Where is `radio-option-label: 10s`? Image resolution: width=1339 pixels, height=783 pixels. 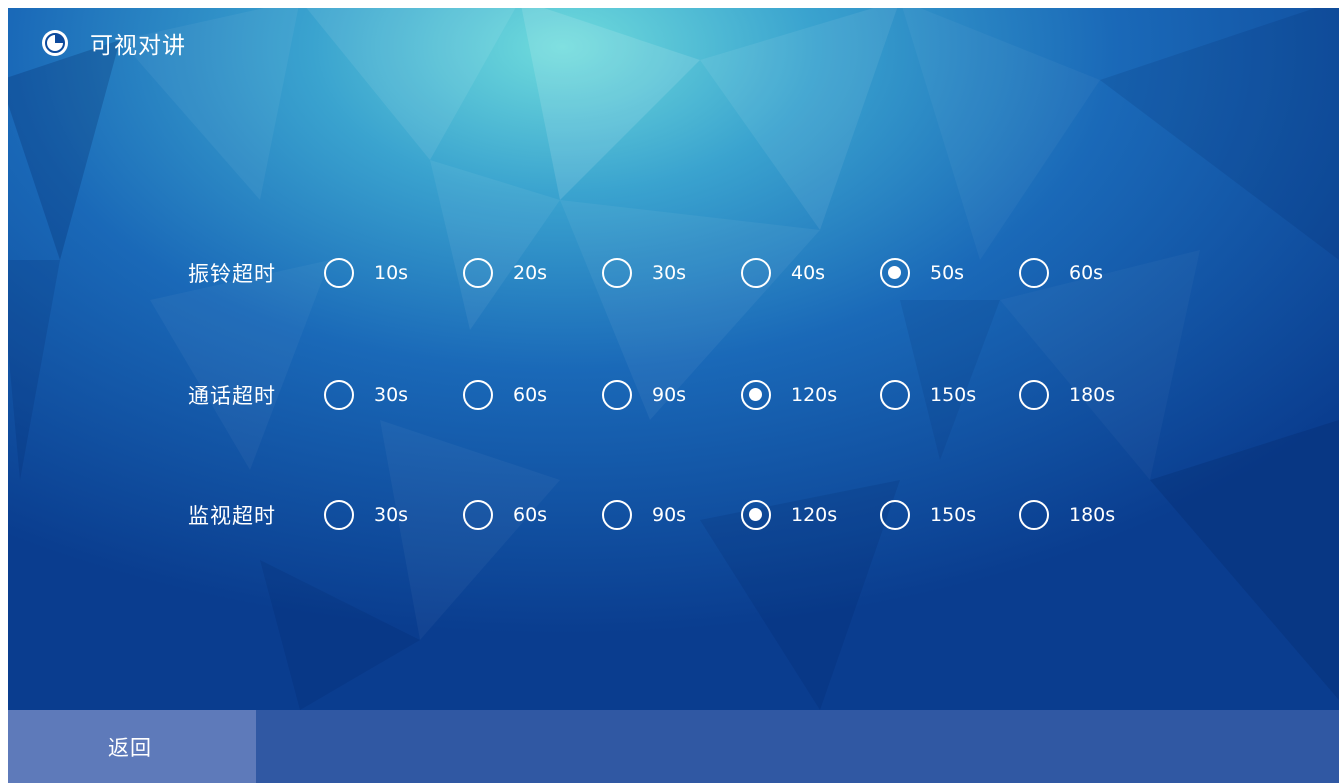
radio-option-label: 10s is located at coordinates (391, 273).